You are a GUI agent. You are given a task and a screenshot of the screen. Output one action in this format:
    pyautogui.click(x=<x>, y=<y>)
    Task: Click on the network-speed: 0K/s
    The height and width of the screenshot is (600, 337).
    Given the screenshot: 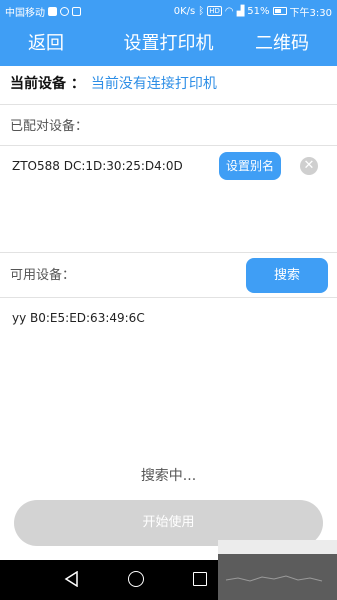 What is the action you would take?
    pyautogui.click(x=184, y=11)
    